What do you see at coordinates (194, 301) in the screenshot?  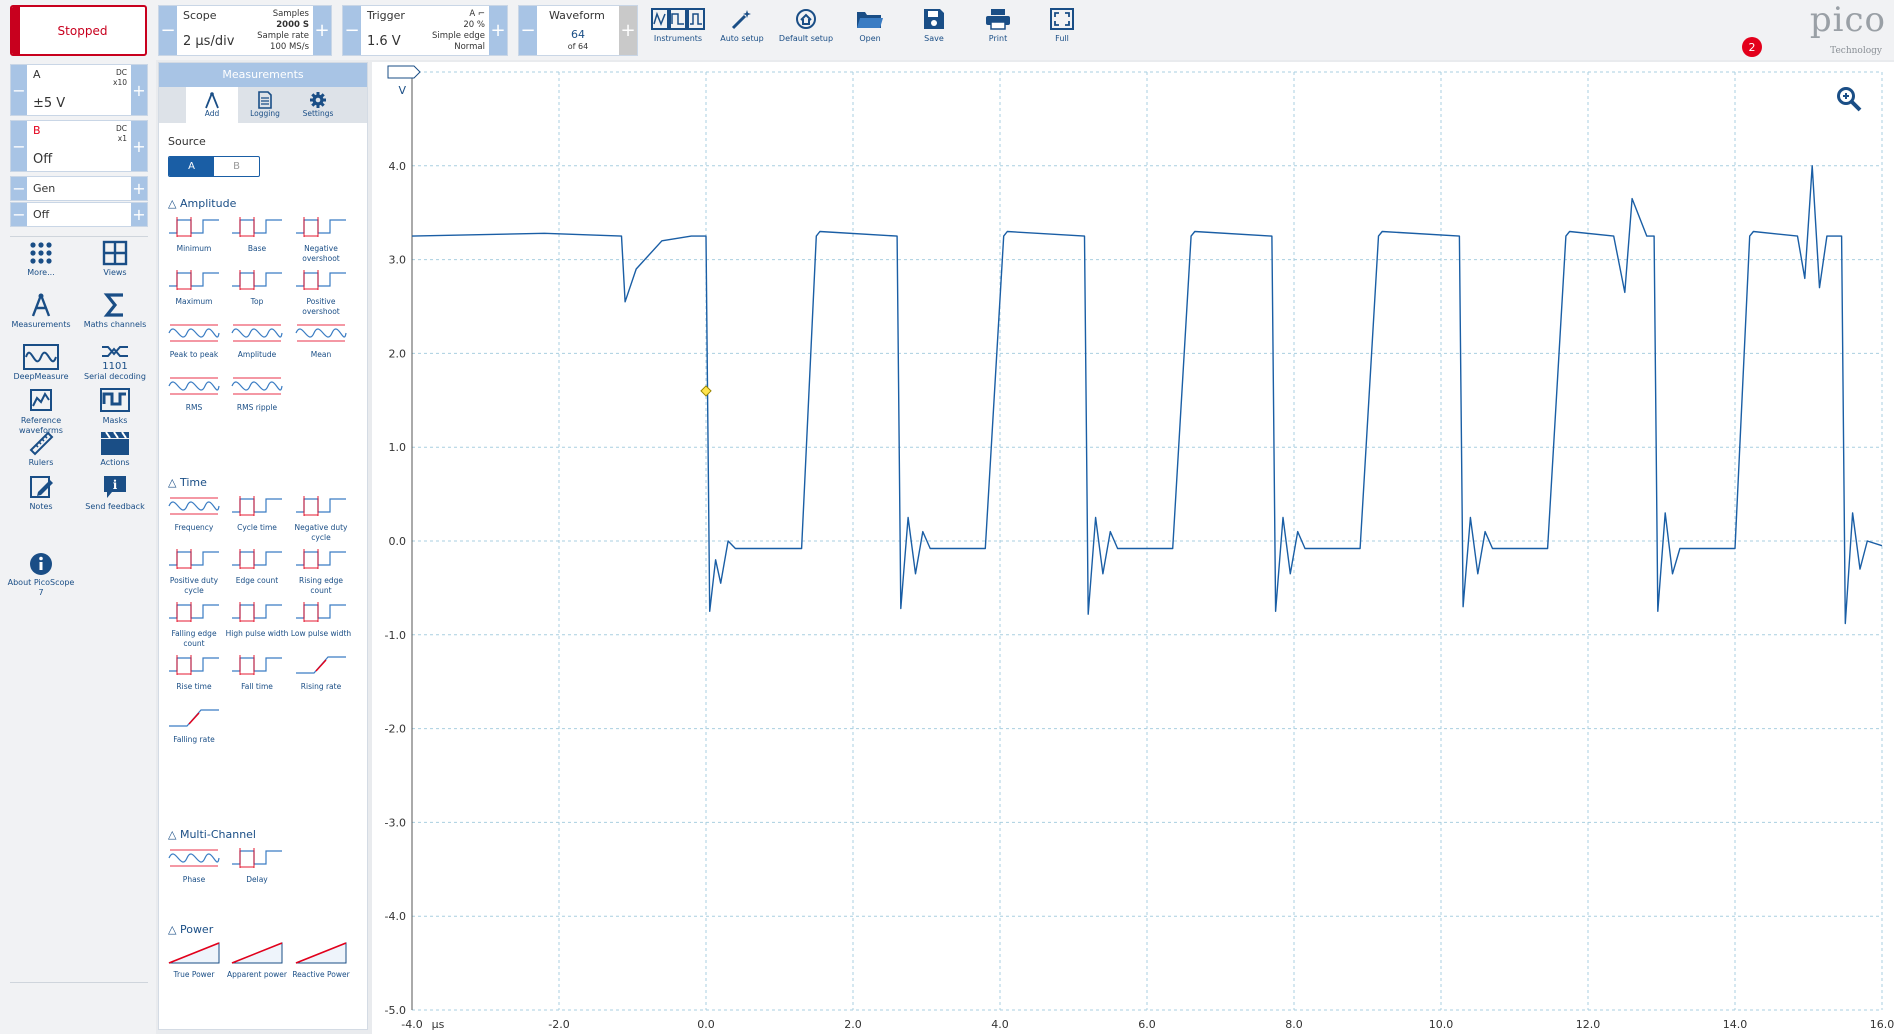 I see `measurement-item-label: Maximum` at bounding box center [194, 301].